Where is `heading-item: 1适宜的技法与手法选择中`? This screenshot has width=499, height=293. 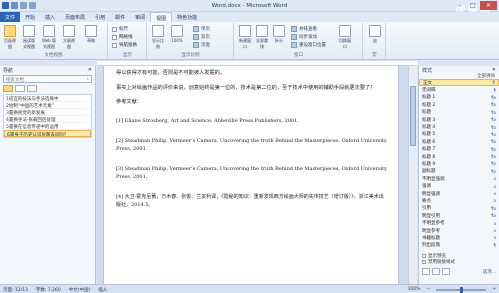 heading-item: 1适宜的技法与手法选择中 is located at coordinates (47, 98).